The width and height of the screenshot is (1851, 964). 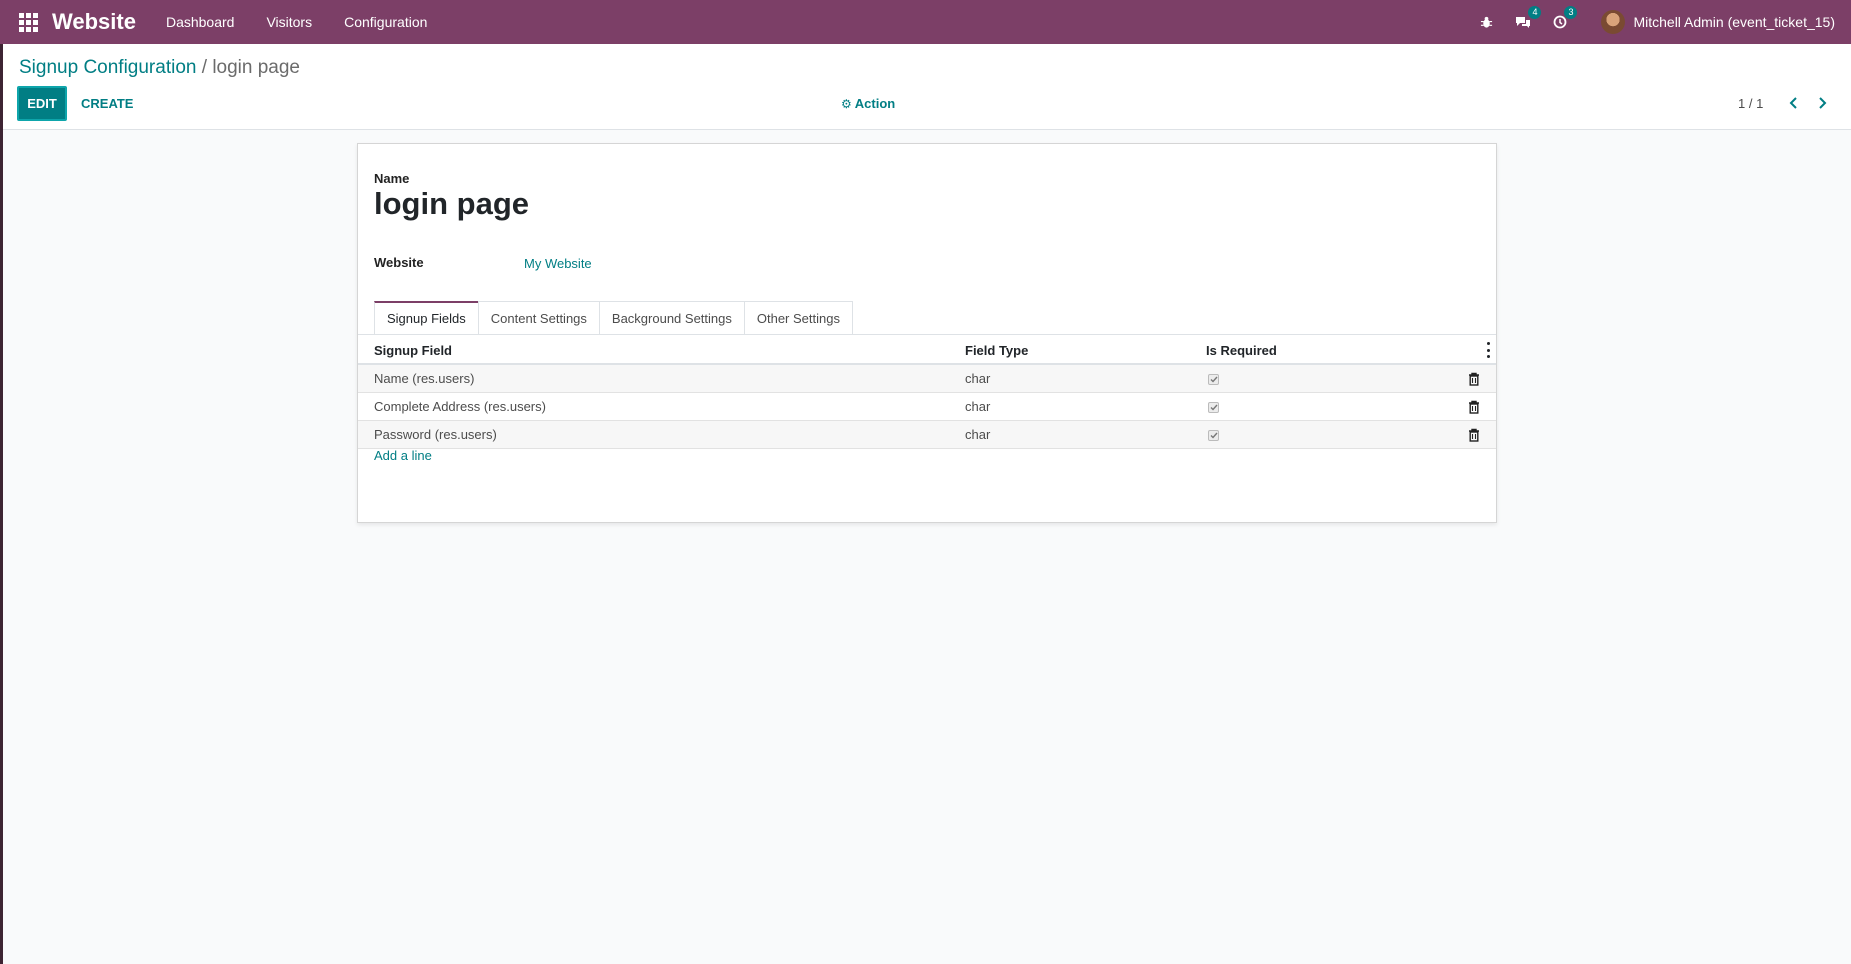 I want to click on messages-icon: 4, so click(x=1528, y=17).